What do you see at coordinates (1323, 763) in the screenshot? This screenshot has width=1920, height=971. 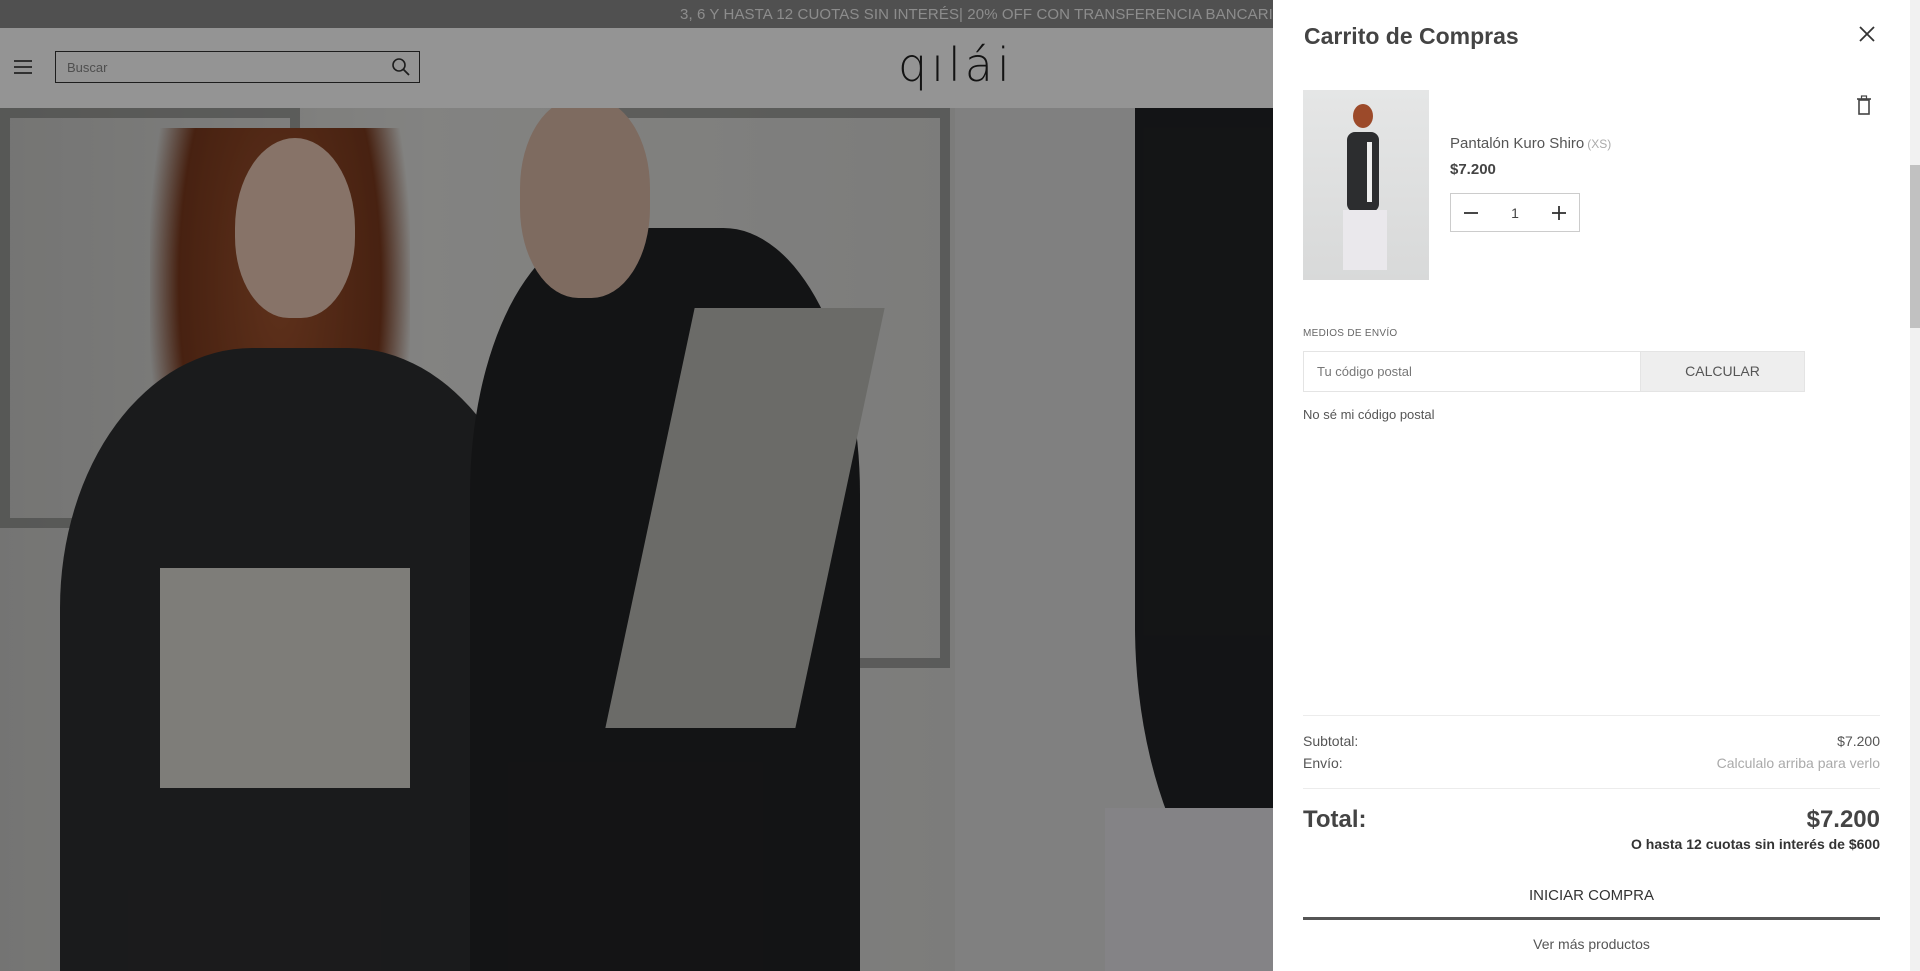 I see `shipping-cost-label: Envío:` at bounding box center [1323, 763].